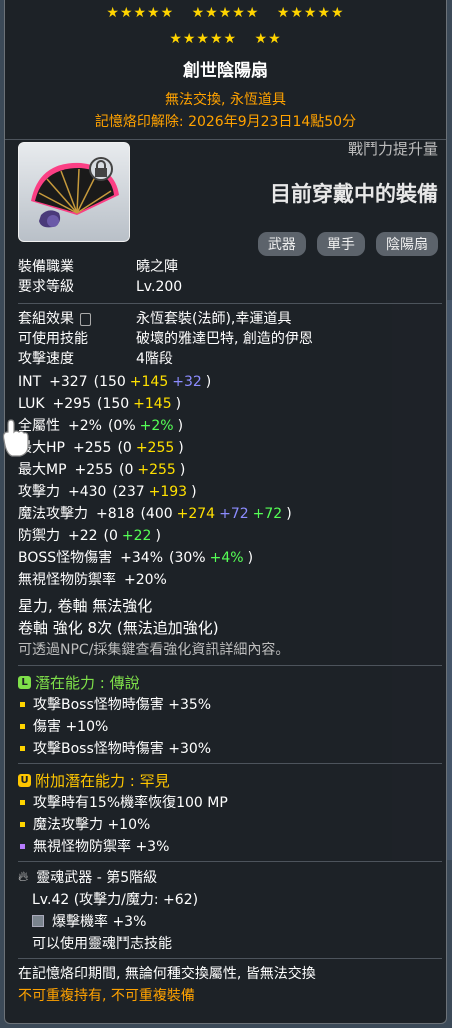 The height and width of the screenshot is (1028, 452). I want to click on stat-line: 魔法攻擊力 +818 (400 +274 +72 +72), so click(230, 514).